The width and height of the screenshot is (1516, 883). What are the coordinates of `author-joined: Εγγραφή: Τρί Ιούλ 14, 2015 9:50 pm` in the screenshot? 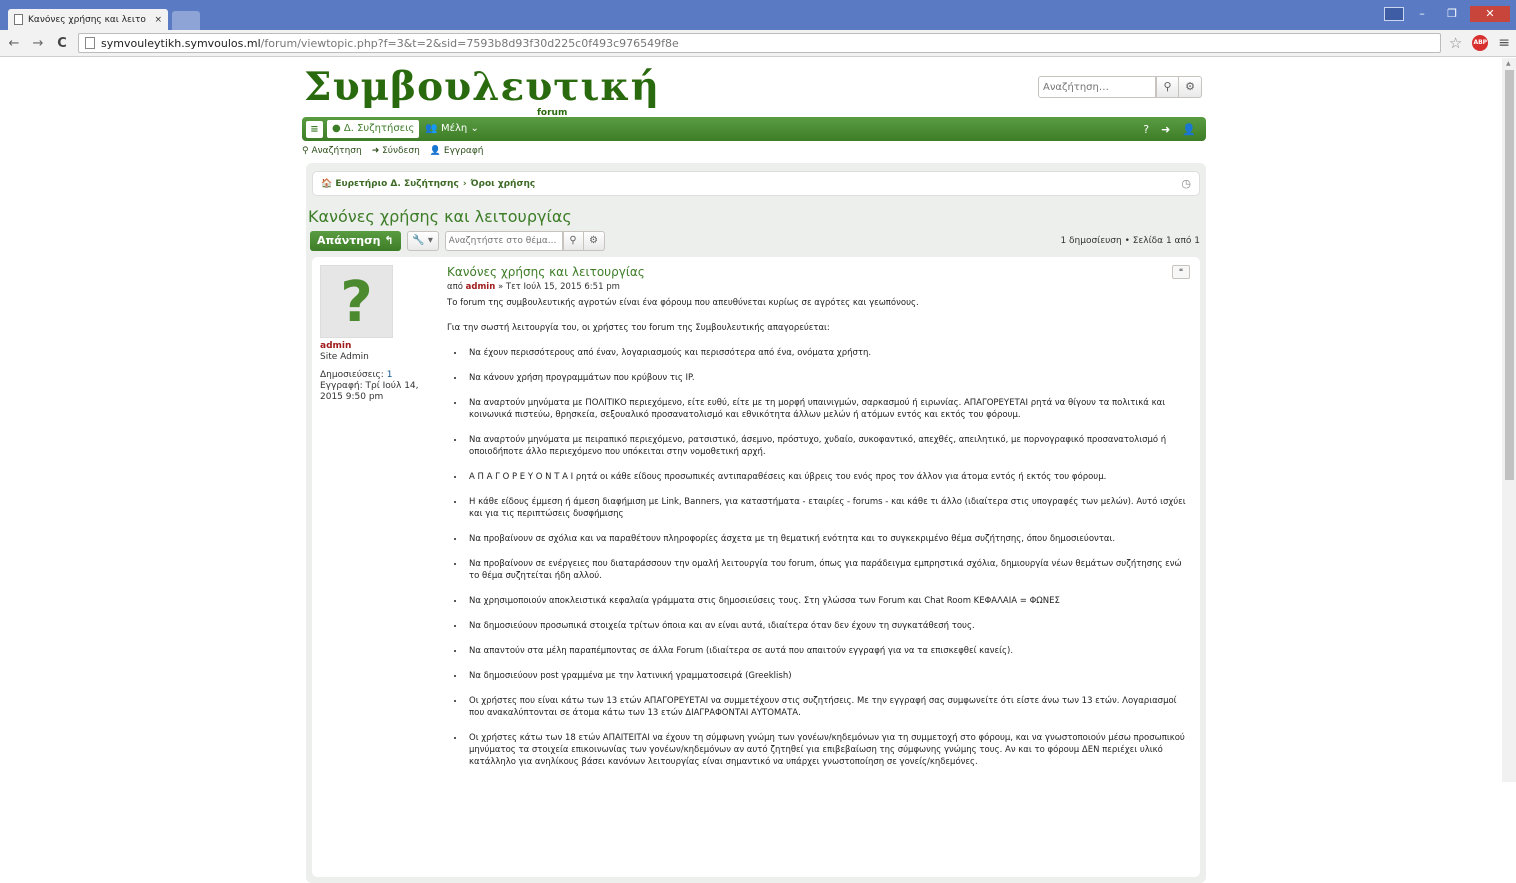 It's located at (369, 391).